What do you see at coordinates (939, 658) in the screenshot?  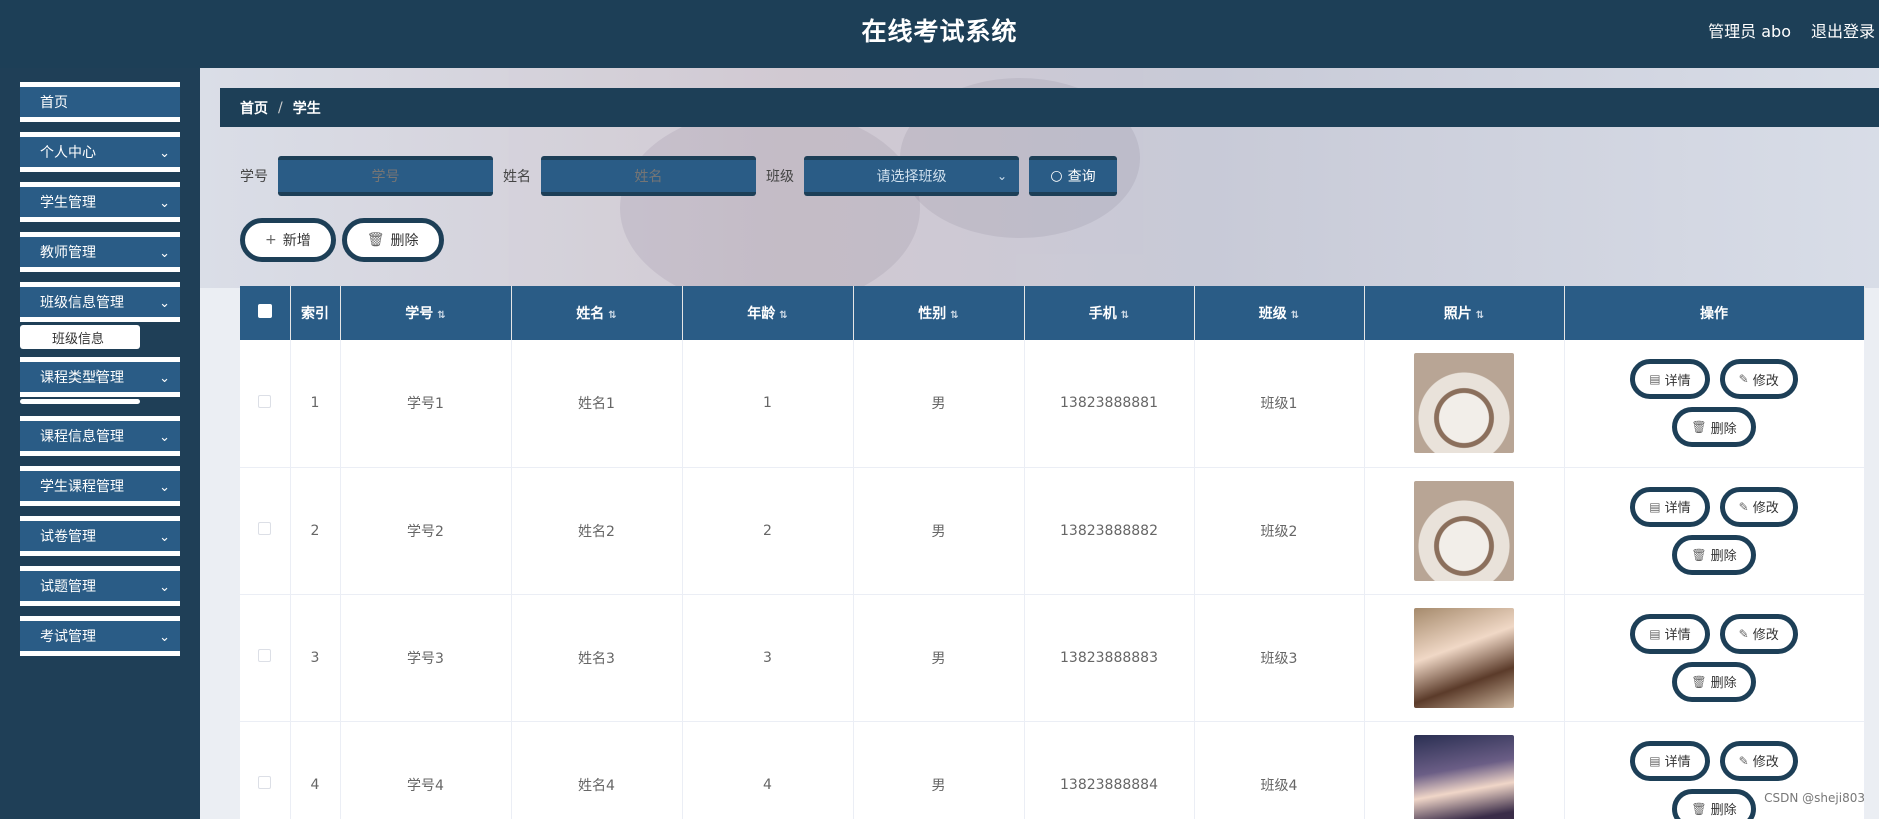 I see `cell-gender: 男` at bounding box center [939, 658].